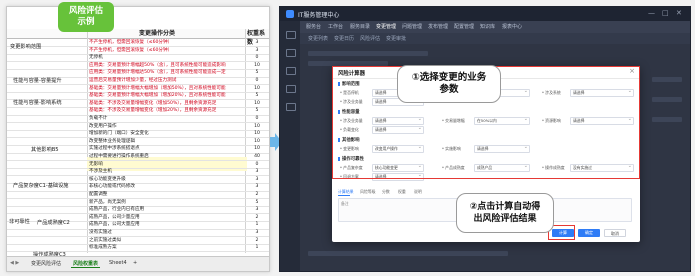 This screenshot has width=695, height=276. Describe the element at coordinates (449, 84) in the screenshot. I see `callout-select-parameters: ①选择变更的业务 参数` at that location.